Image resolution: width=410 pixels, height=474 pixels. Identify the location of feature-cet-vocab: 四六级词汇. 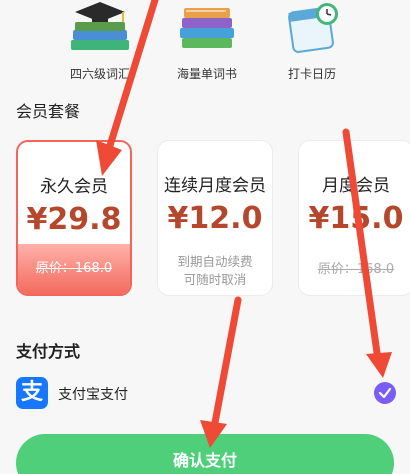
(100, 40).